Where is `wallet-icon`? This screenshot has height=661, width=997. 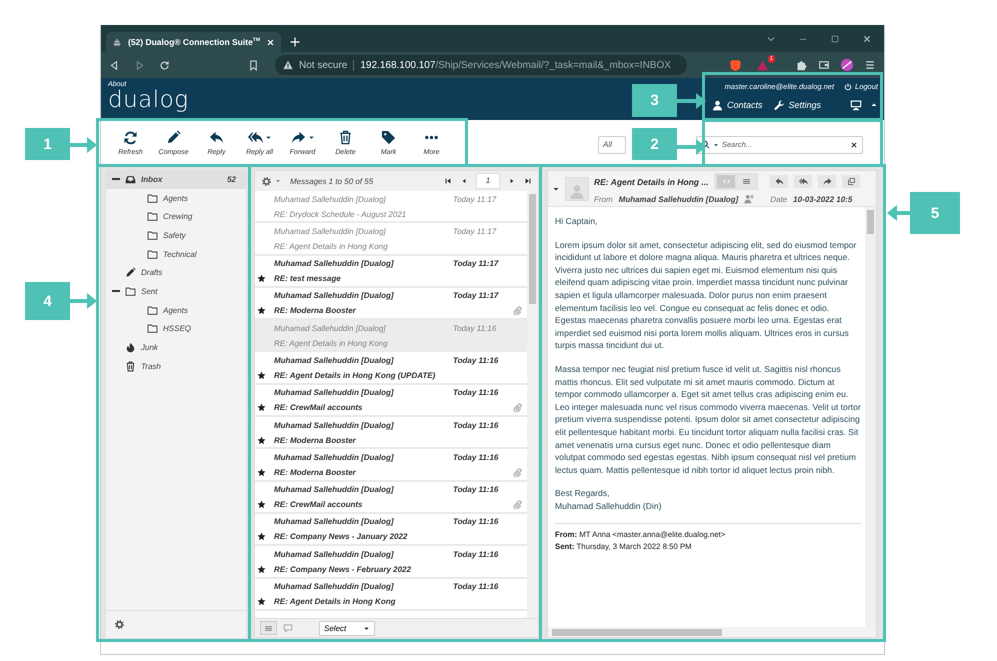
wallet-icon is located at coordinates (824, 65).